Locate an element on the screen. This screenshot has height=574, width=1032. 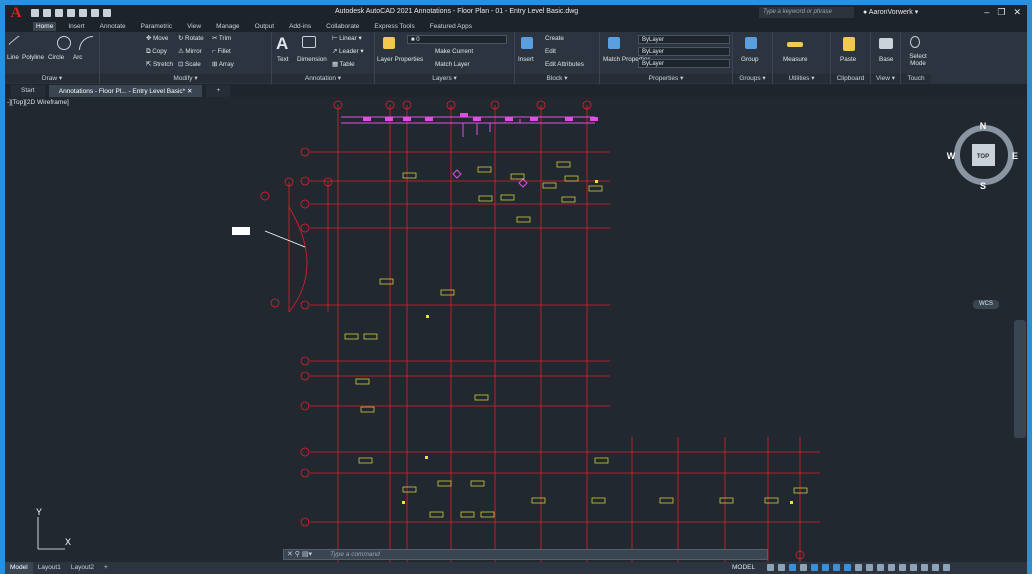
tab-manage: Manage is located at coordinates (228, 26).